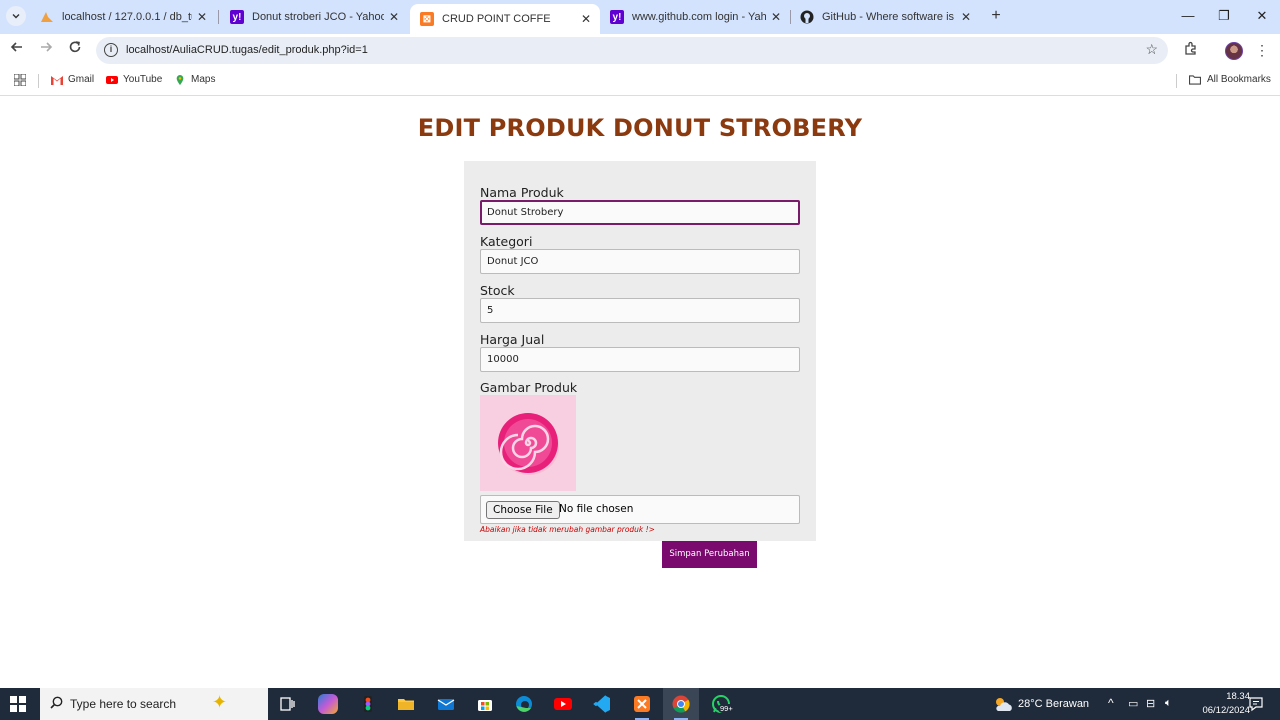 Image resolution: width=1280 pixels, height=720 pixels. What do you see at coordinates (81, 79) in the screenshot?
I see `bookmark-label: Gmail` at bounding box center [81, 79].